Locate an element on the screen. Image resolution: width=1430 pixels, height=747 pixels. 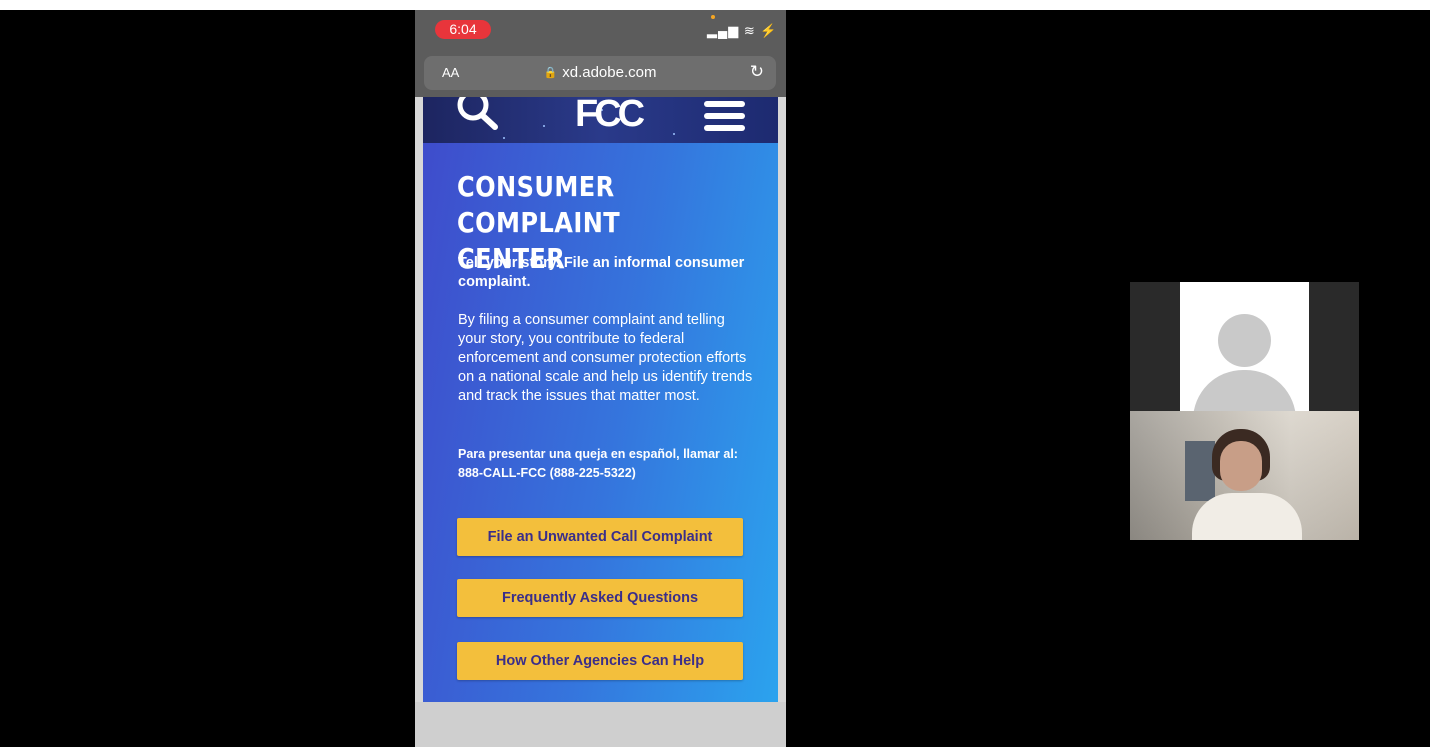
site-header: FCC is located at coordinates (600, 120).